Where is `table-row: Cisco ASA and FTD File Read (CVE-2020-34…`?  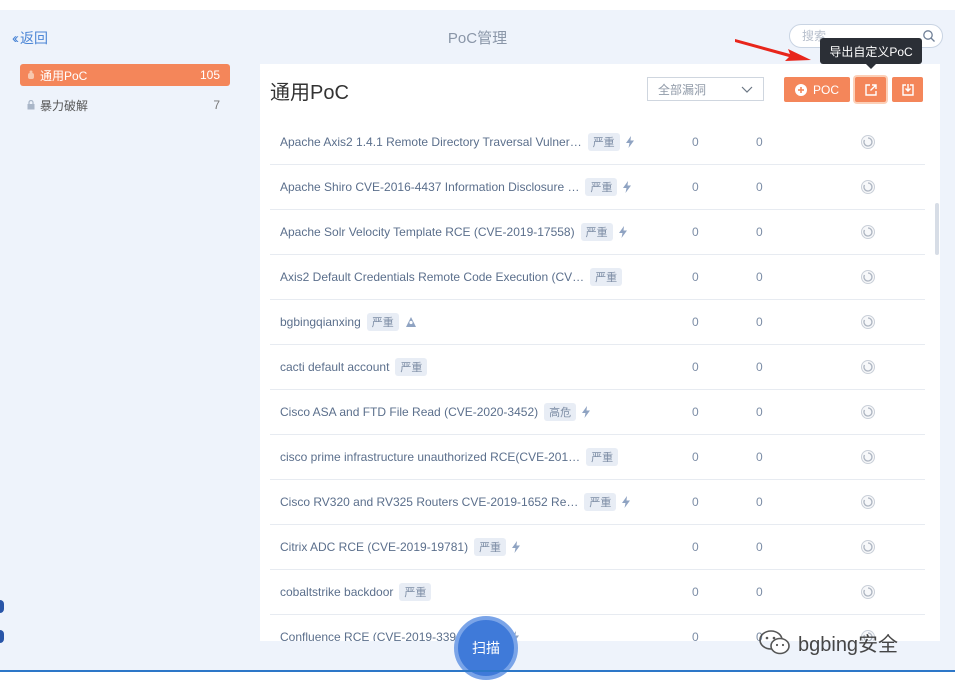
table-row: Cisco ASA and FTD File Read (CVE-2020-34… is located at coordinates (597, 412).